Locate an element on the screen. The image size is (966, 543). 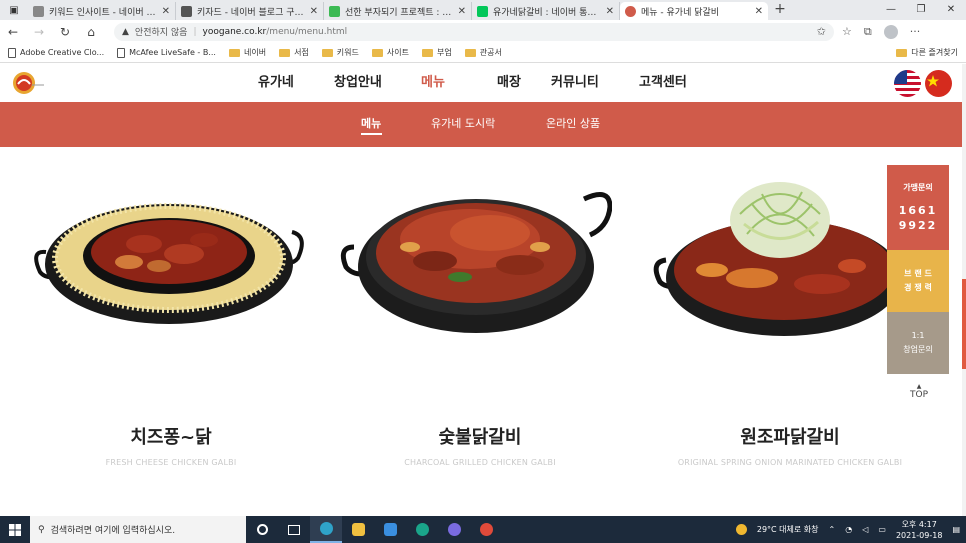
new-tab-button: + is located at coordinates (780, 10).